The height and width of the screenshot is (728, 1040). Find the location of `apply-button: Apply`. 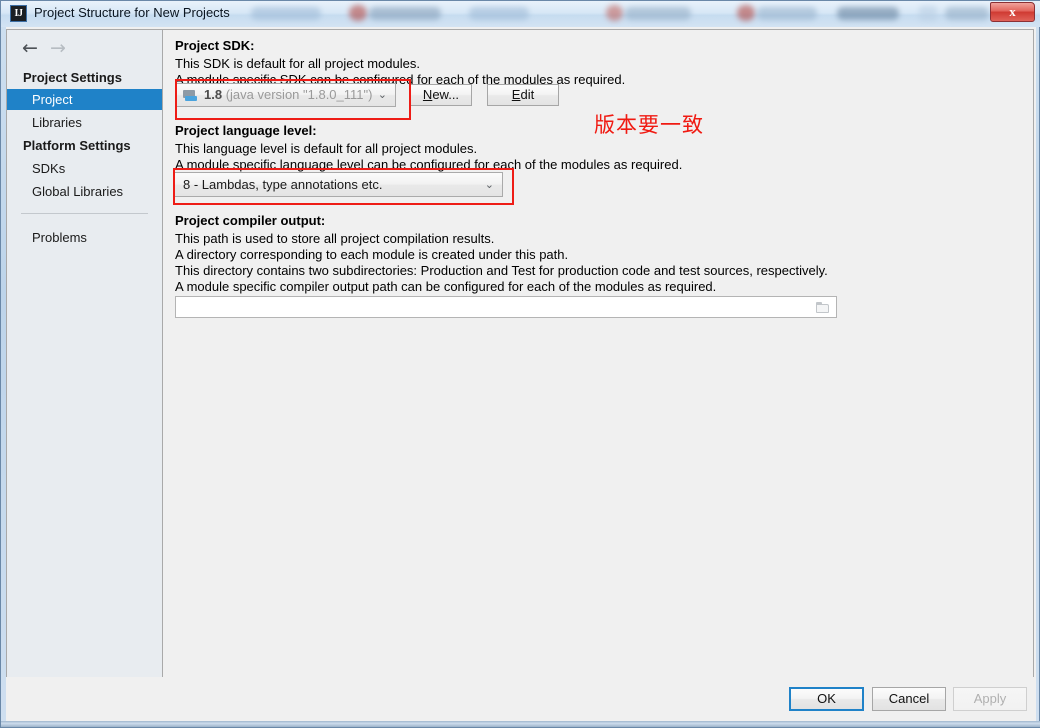

apply-button: Apply is located at coordinates (990, 699).